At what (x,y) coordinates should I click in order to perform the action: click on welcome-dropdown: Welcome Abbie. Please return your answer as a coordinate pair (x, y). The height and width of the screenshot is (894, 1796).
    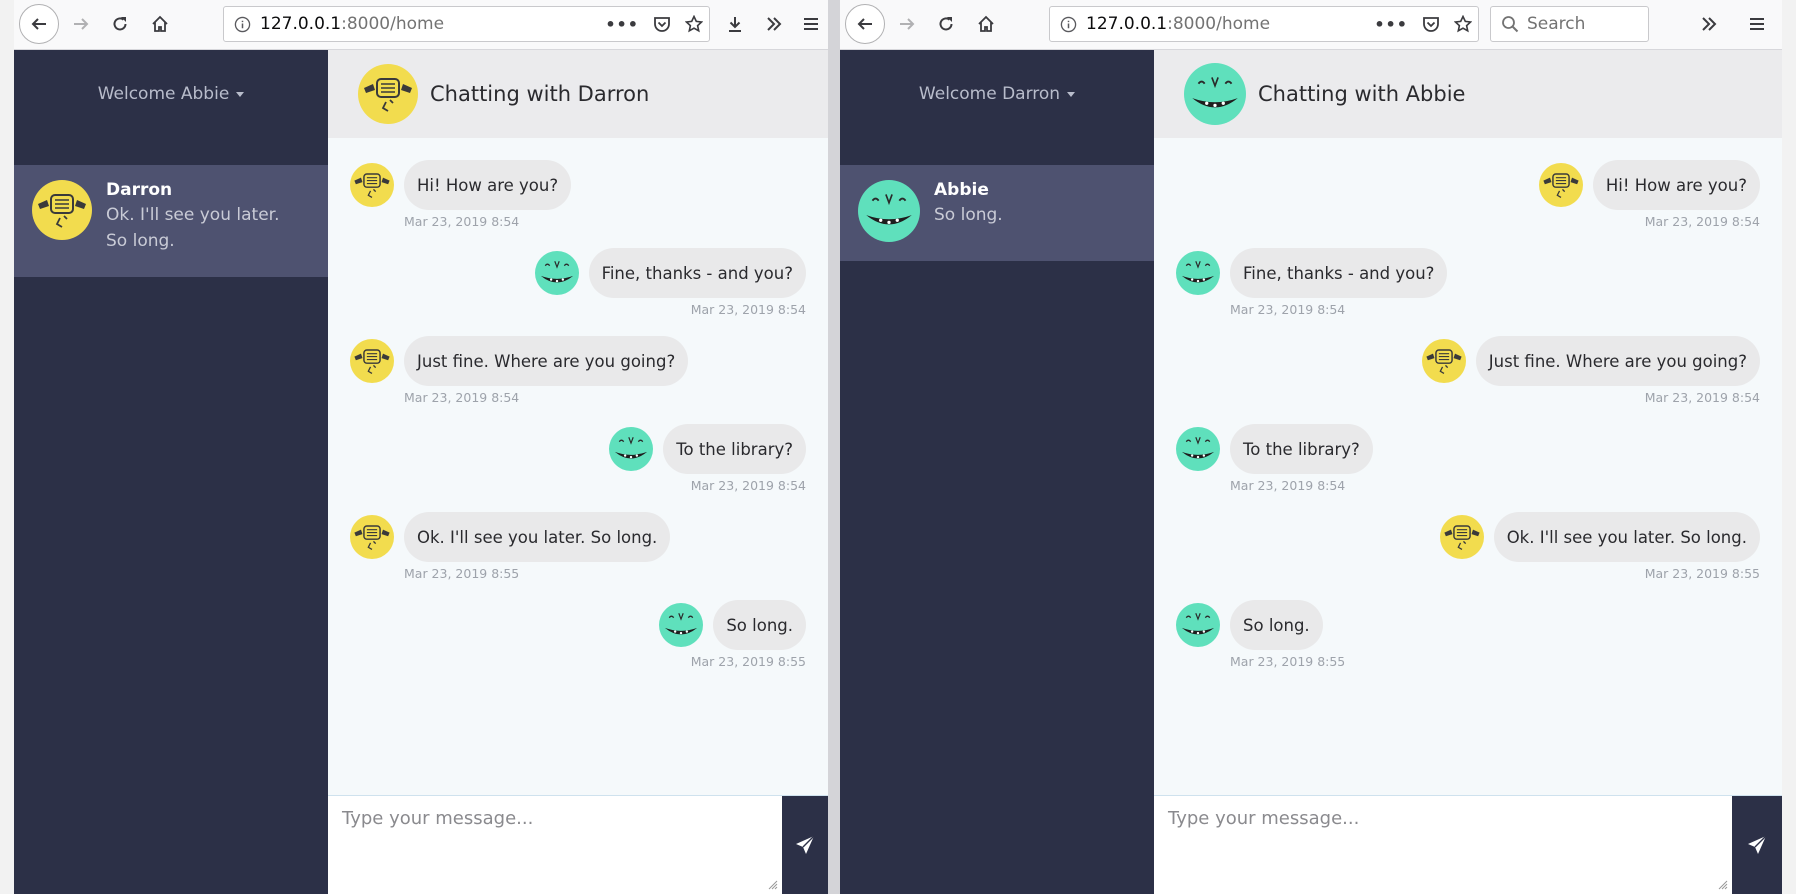
    Looking at the image, I should click on (171, 94).